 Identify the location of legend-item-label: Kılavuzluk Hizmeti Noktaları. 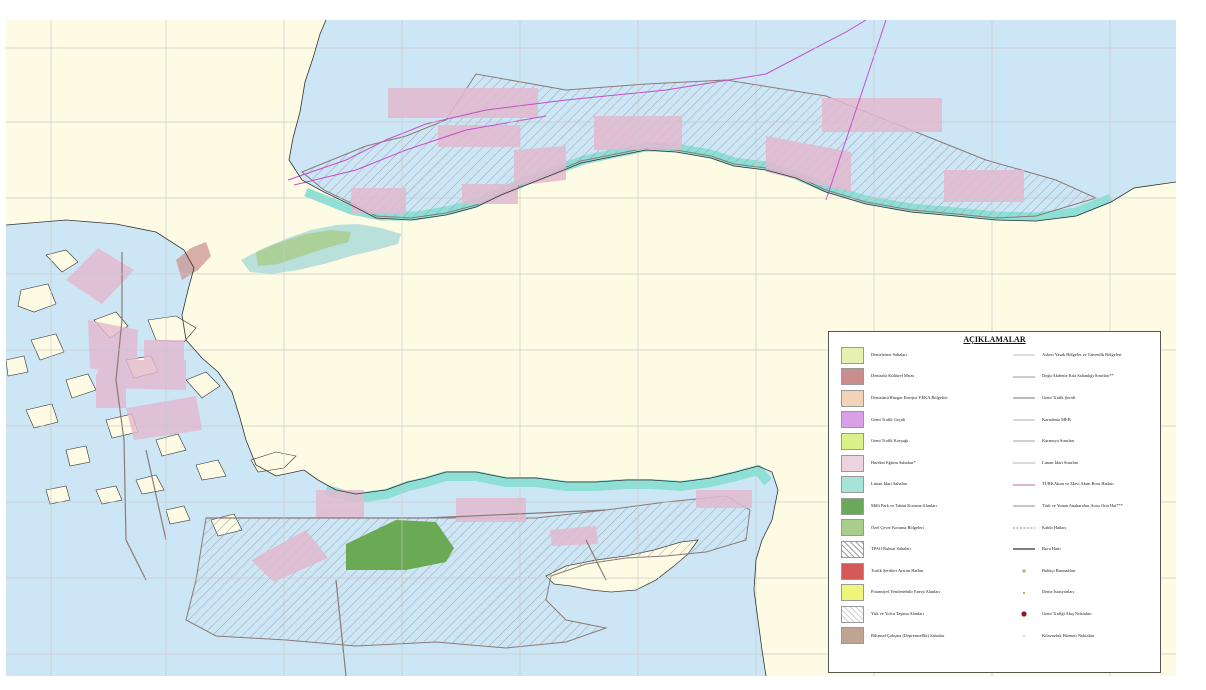
(1068, 635).